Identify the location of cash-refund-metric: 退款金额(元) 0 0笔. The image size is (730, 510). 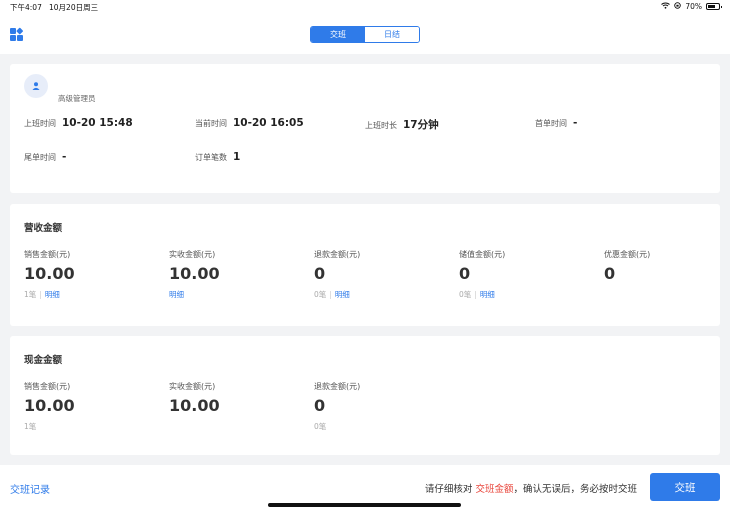
(384, 406).